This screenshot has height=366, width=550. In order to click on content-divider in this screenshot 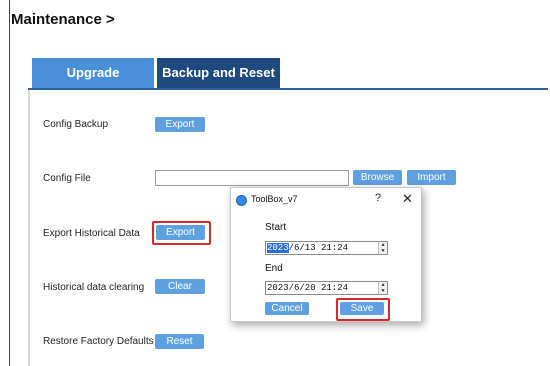, I will do `click(29, 228)`.